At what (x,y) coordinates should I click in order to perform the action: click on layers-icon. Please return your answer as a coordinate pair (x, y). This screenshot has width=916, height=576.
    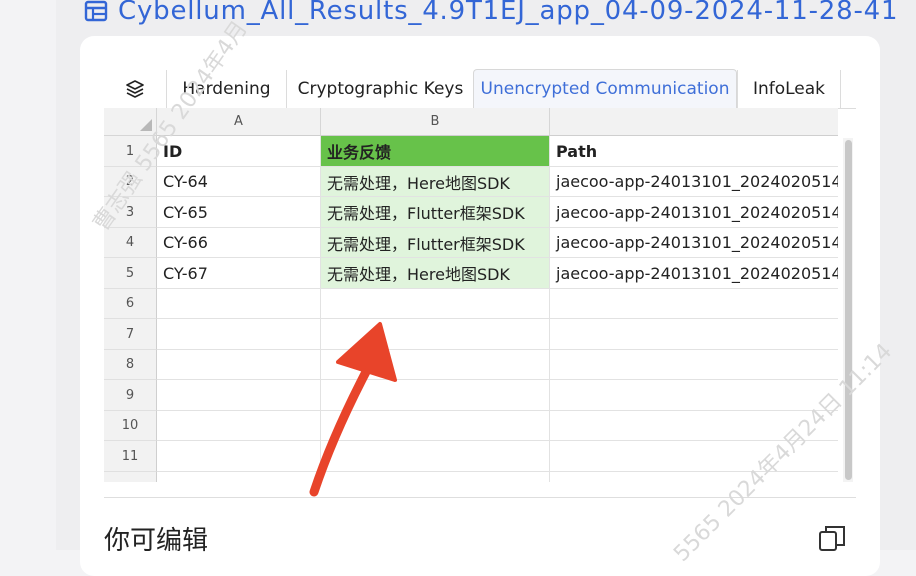
    Looking at the image, I should click on (135, 89).